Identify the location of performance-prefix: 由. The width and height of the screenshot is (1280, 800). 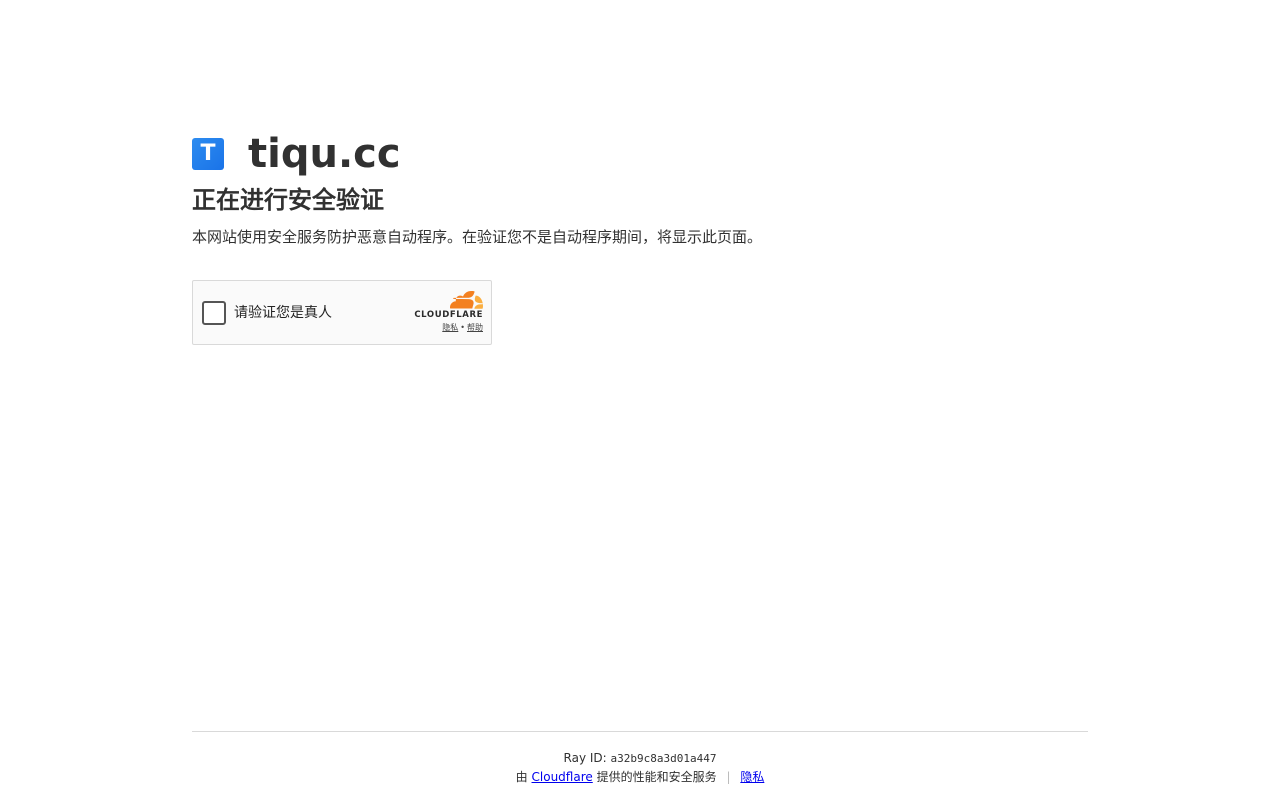
(521, 777).